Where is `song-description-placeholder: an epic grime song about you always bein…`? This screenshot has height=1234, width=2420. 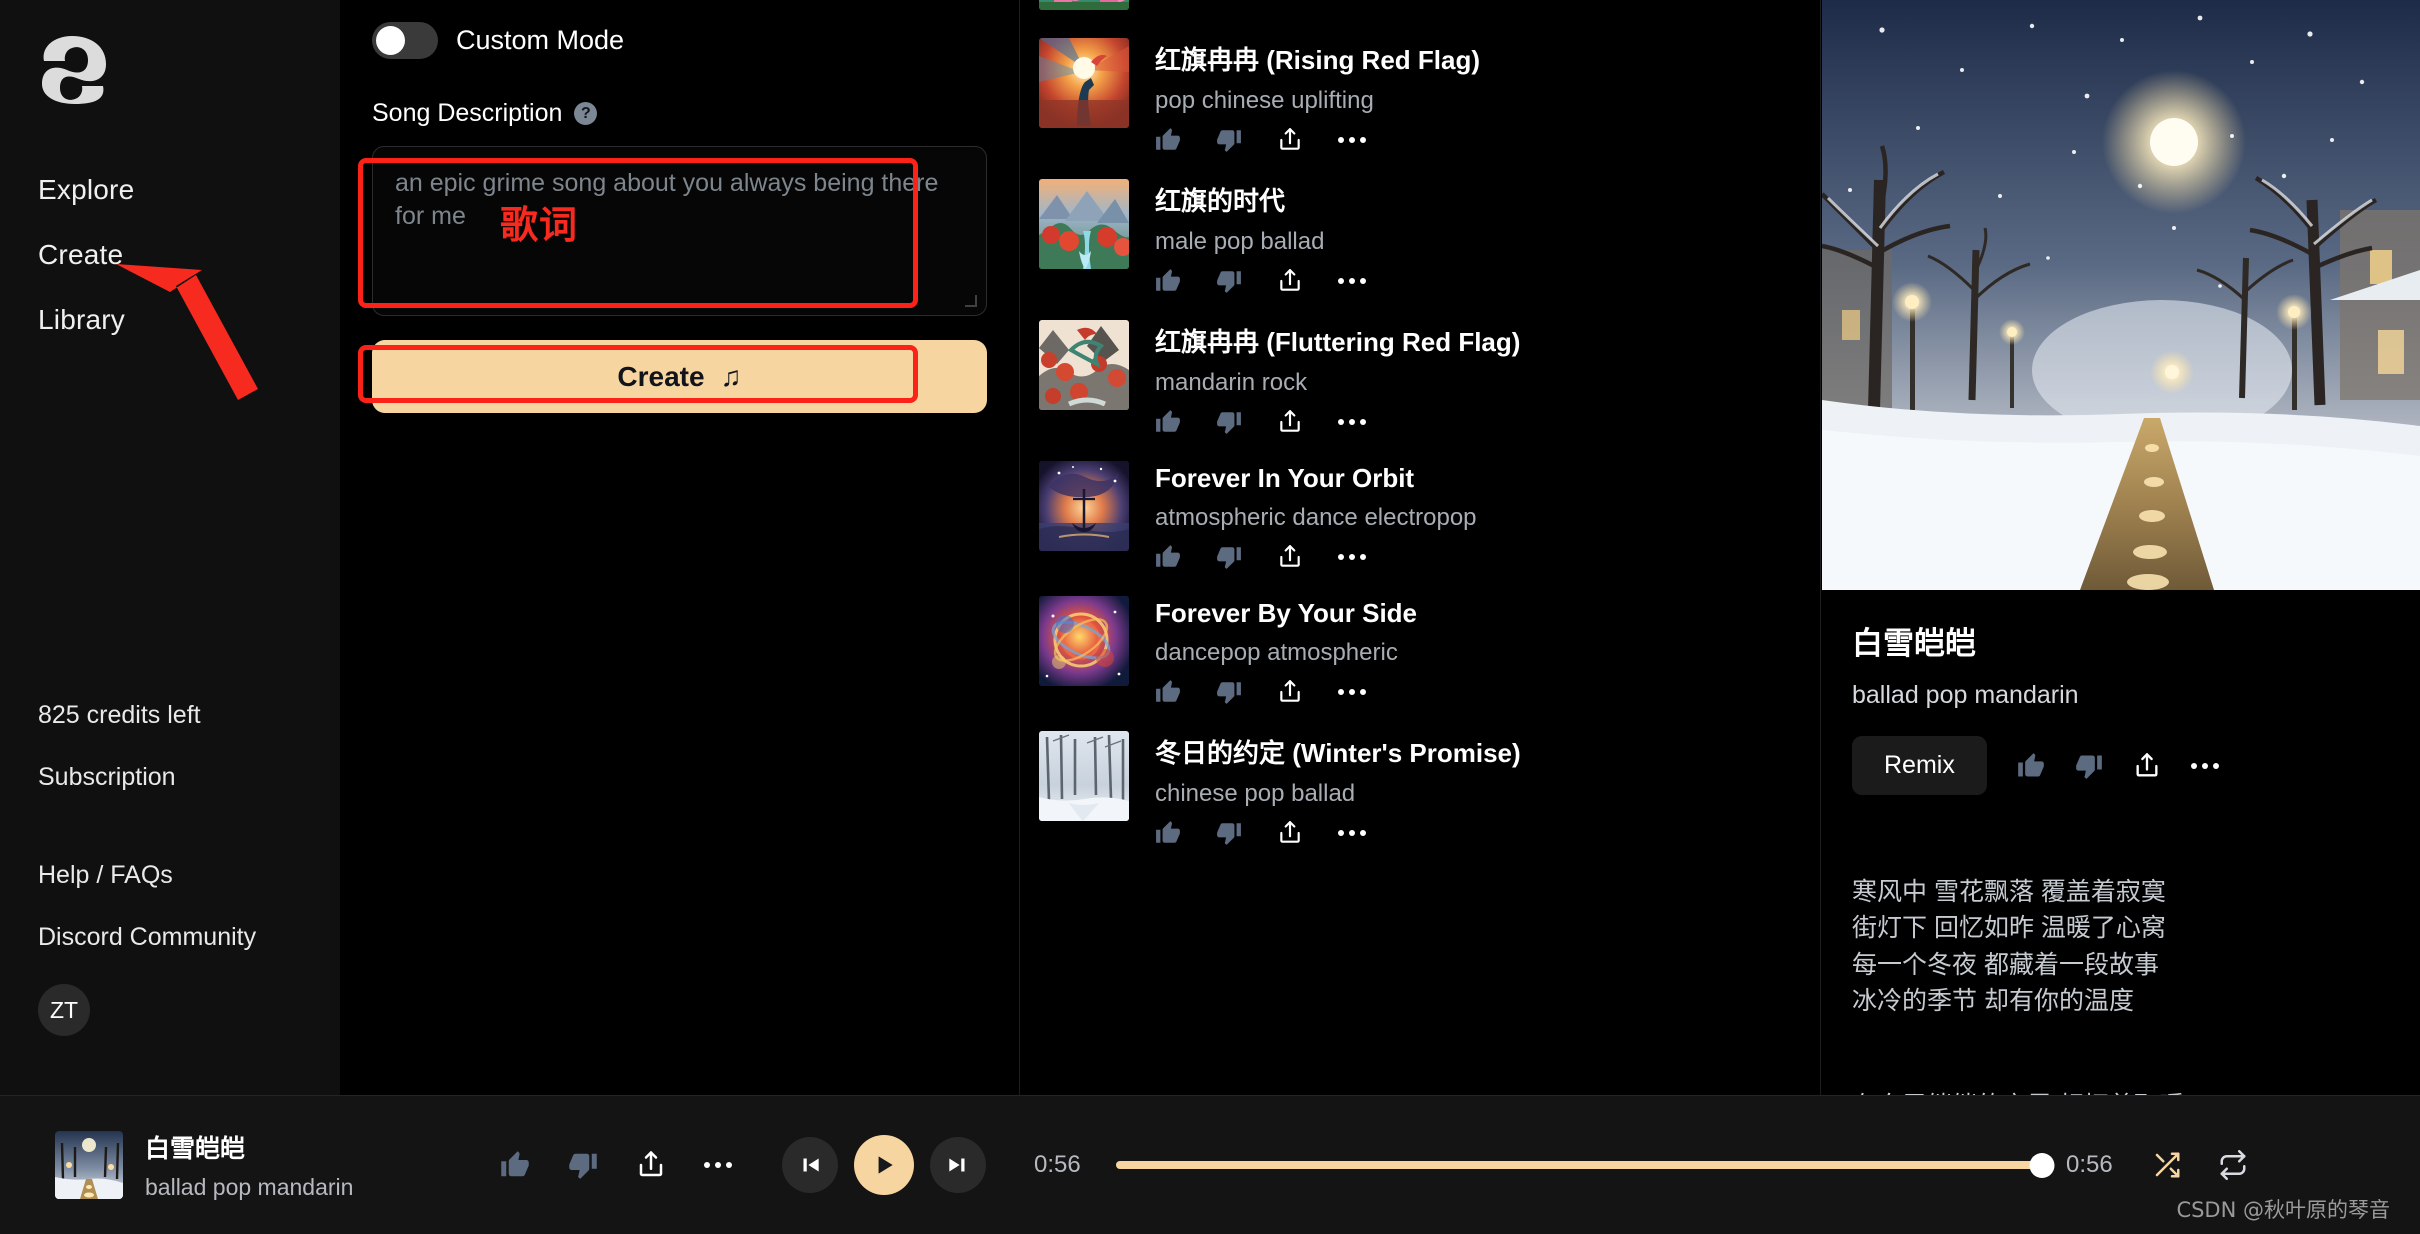 song-description-placeholder: an epic grime song about you always bein… is located at coordinates (667, 199).